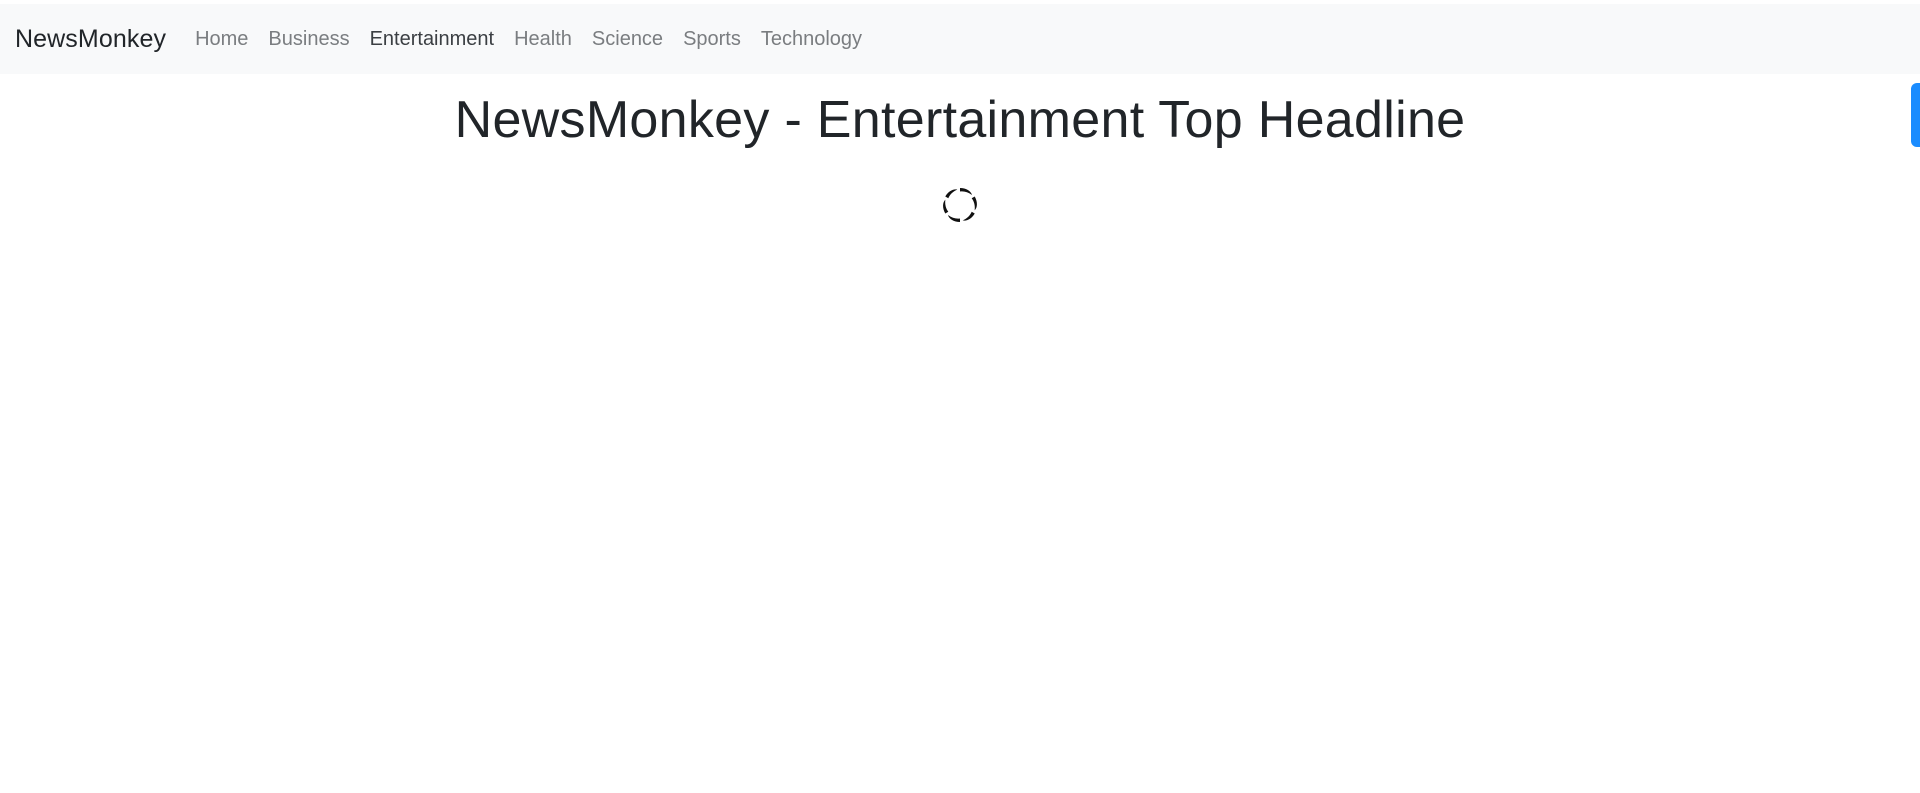  I want to click on page-title: NewsMonkey - Entertainment Top Headline, so click(960, 120).